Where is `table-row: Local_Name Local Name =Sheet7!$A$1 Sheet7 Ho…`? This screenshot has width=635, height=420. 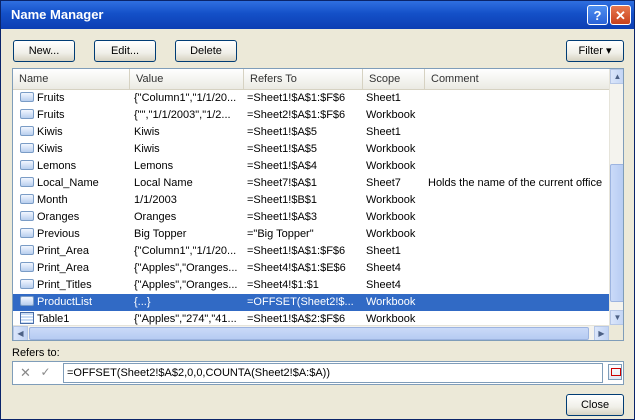 table-row: Local_Name Local Name =Sheet7!$A$1 Sheet7 Ho… is located at coordinates (311, 183).